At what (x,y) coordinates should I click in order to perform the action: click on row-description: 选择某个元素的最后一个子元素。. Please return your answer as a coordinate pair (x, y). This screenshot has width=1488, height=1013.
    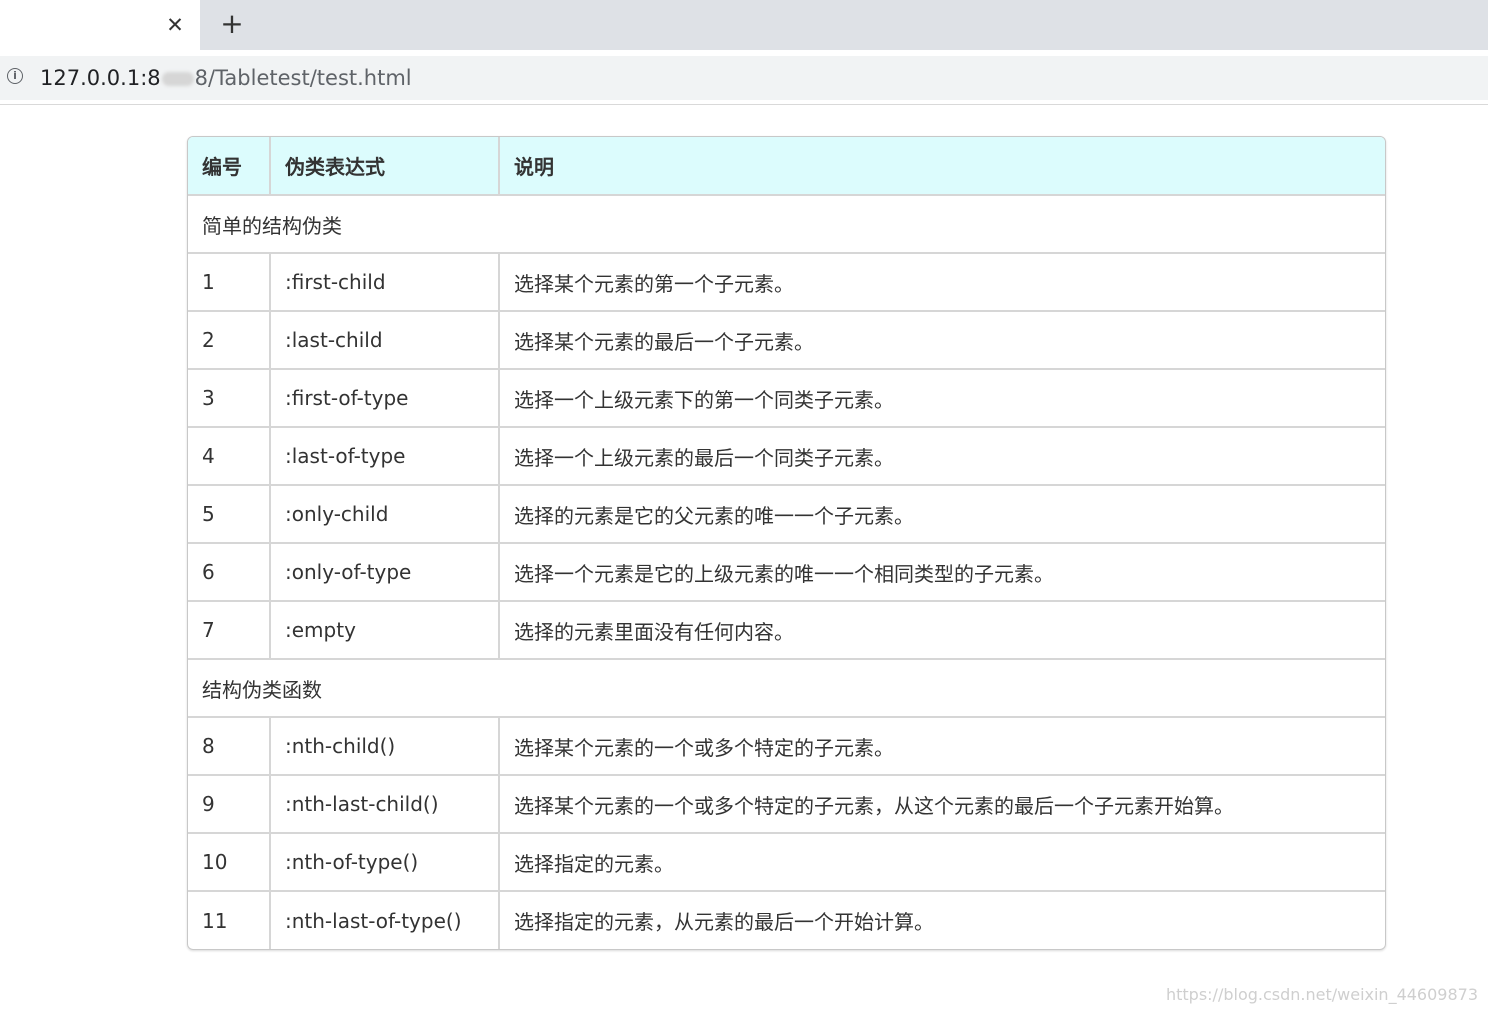
    Looking at the image, I should click on (942, 340).